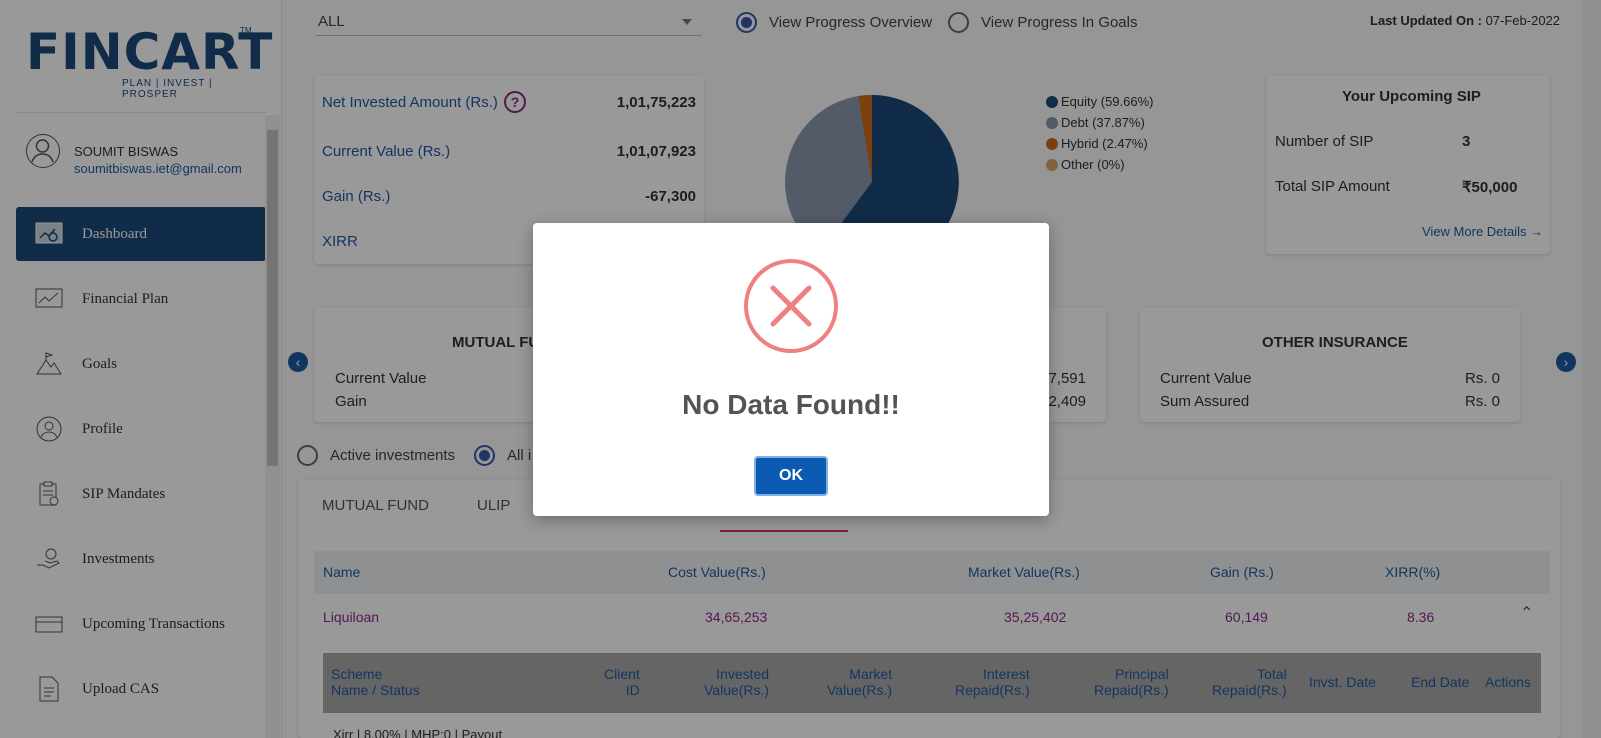 The height and width of the screenshot is (738, 1601). Describe the element at coordinates (791, 306) in the screenshot. I see `error-x-icon` at that location.